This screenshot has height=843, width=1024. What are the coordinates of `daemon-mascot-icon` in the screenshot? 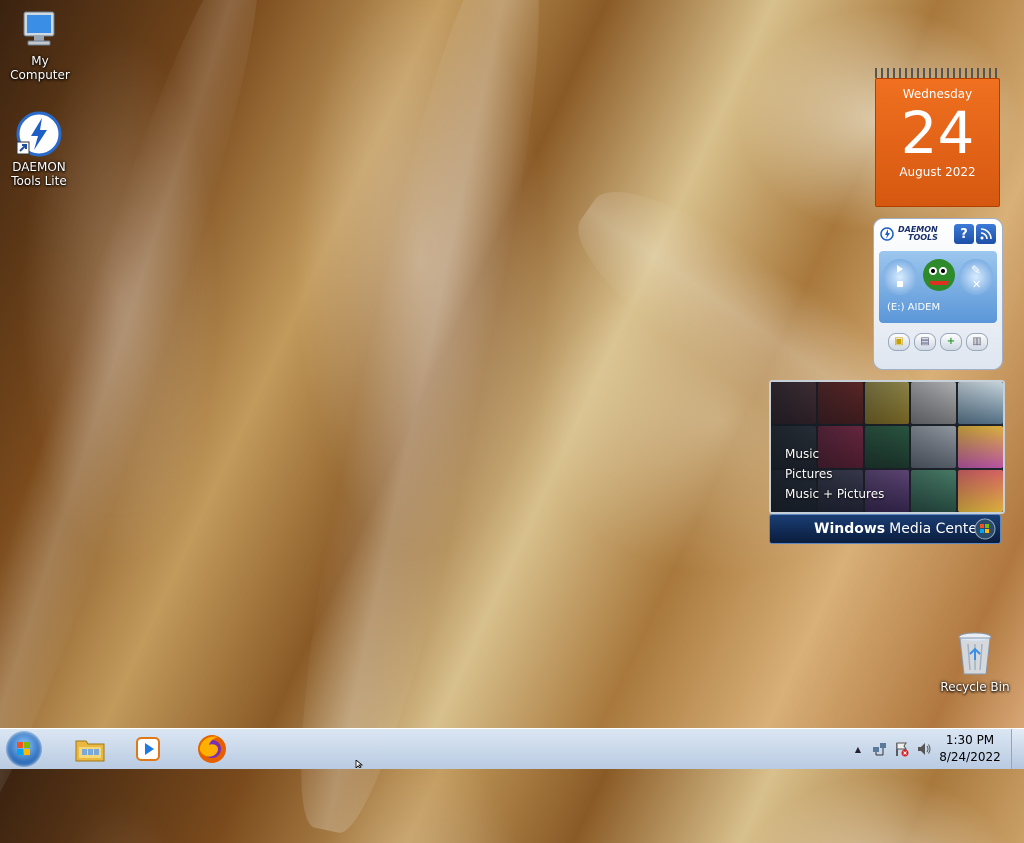 It's located at (939, 275).